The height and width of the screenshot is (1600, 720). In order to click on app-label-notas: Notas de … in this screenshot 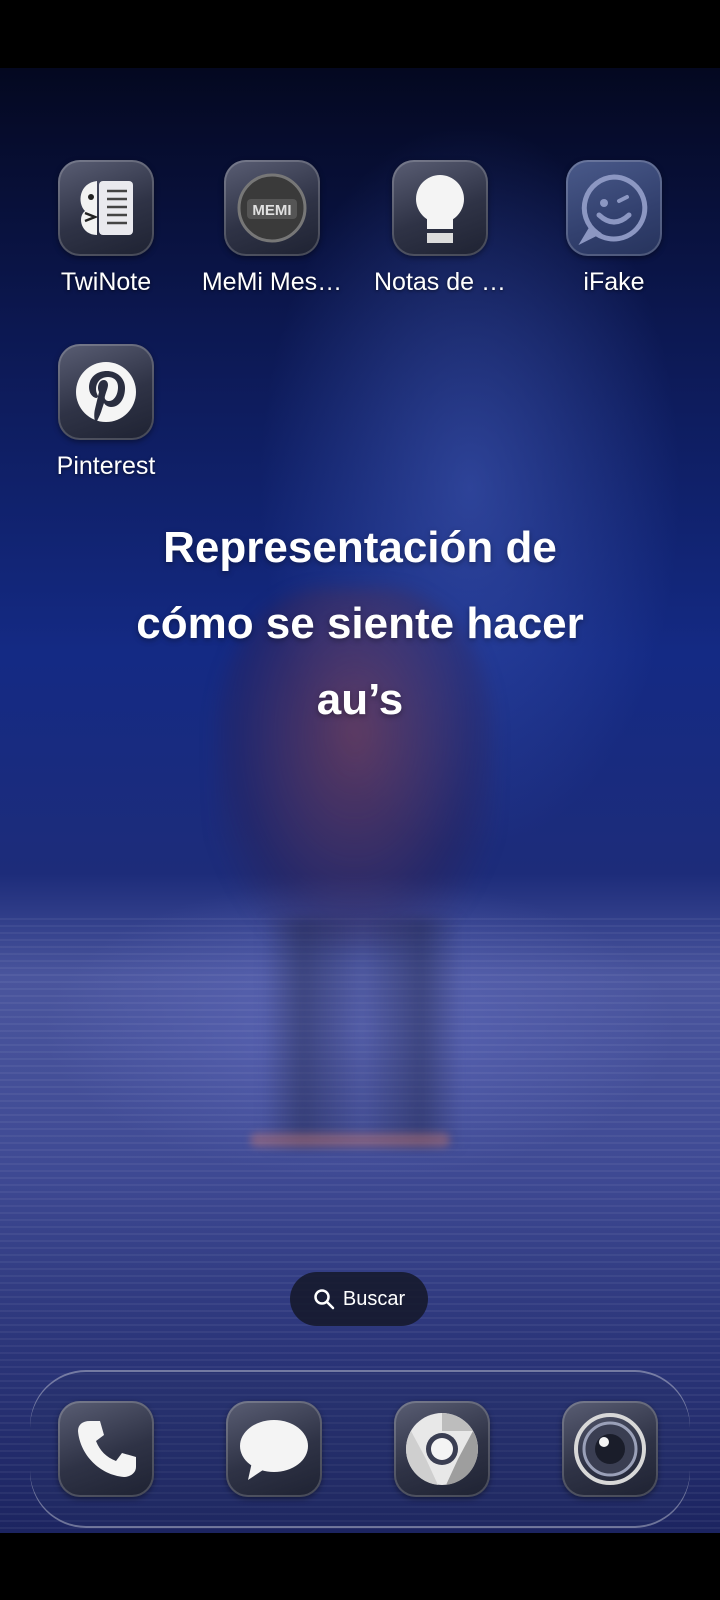, I will do `click(439, 282)`.